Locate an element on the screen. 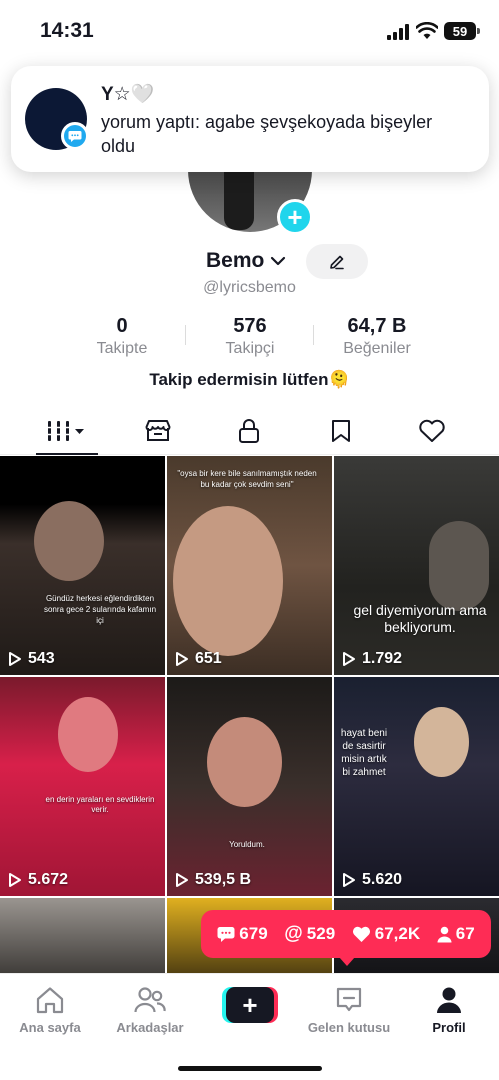 The height and width of the screenshot is (1080, 499). view-count: 5.672 is located at coordinates (38, 880).